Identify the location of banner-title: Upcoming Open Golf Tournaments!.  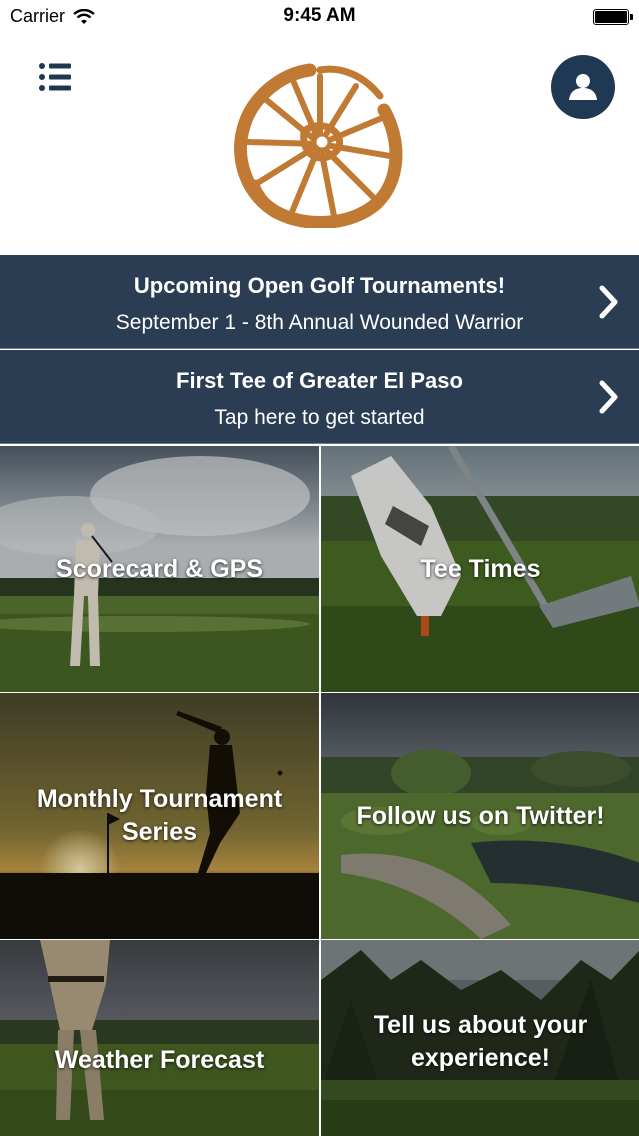
(319, 285).